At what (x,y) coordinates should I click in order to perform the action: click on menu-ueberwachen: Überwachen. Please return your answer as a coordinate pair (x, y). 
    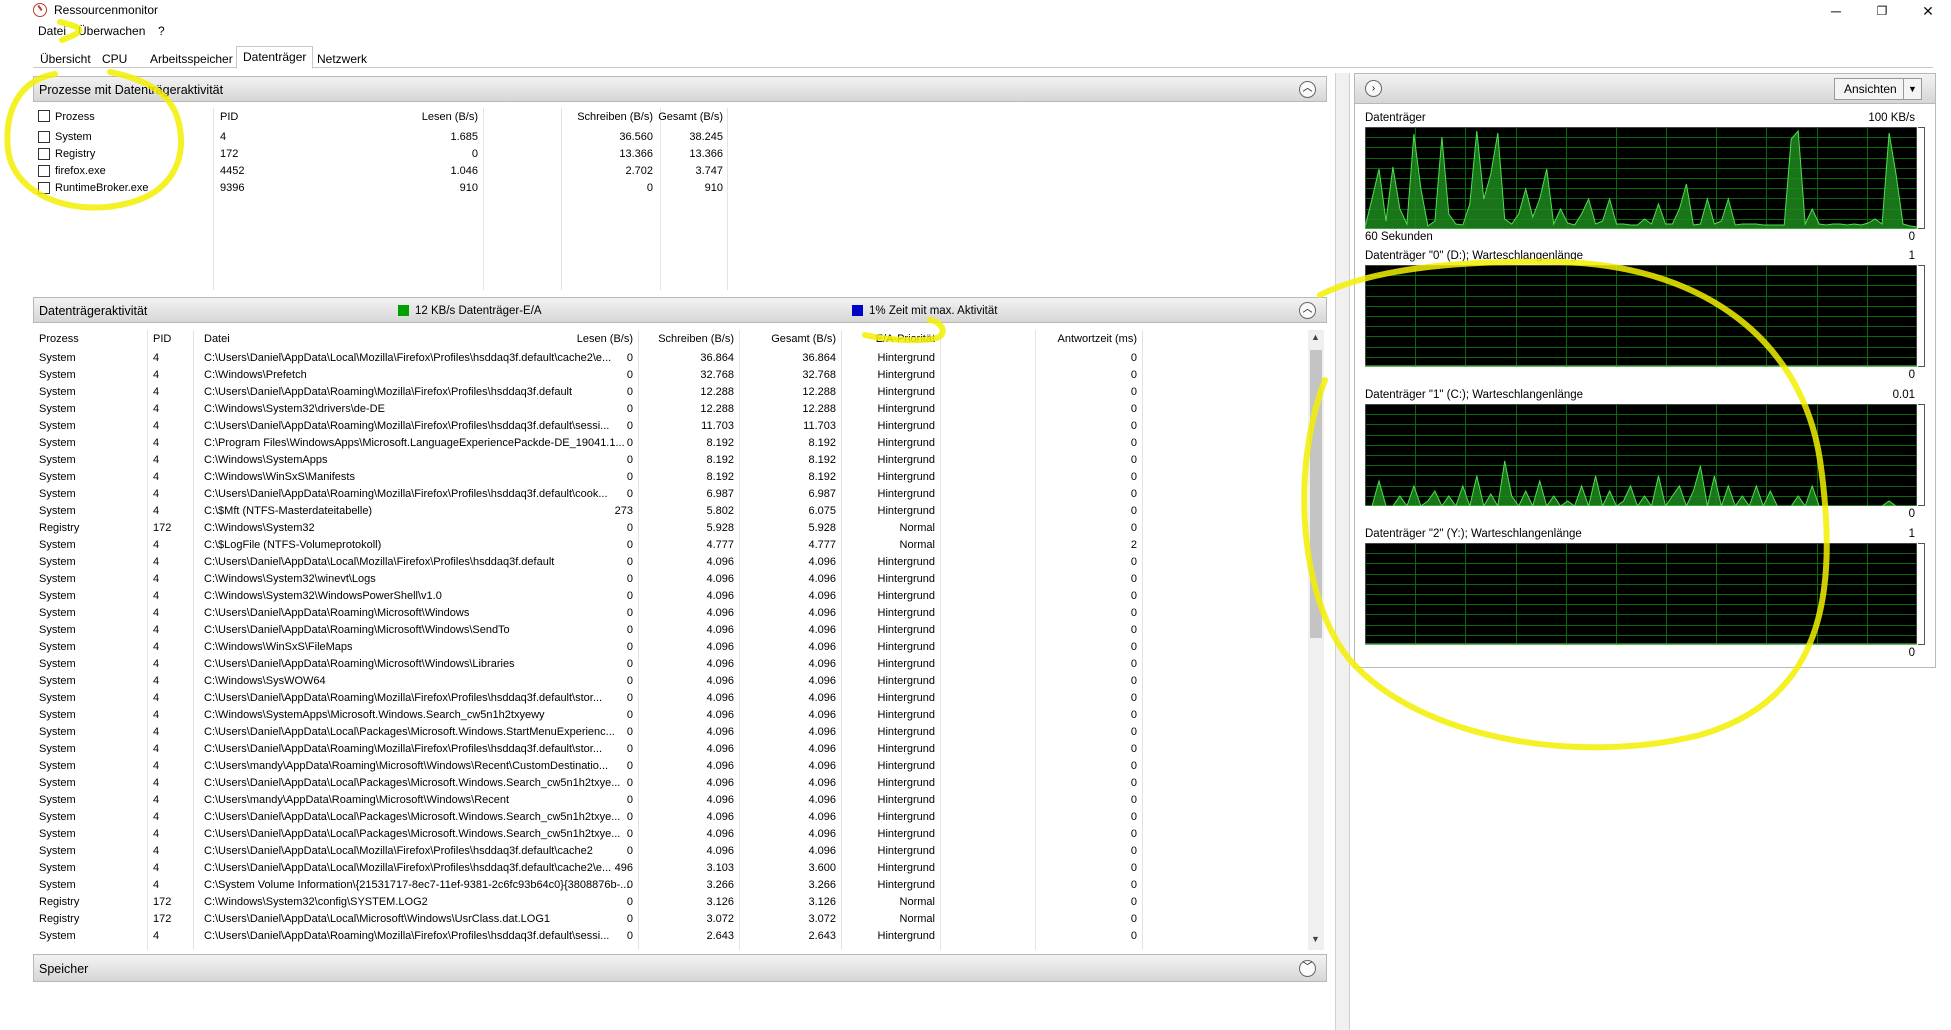
    Looking at the image, I should click on (111, 31).